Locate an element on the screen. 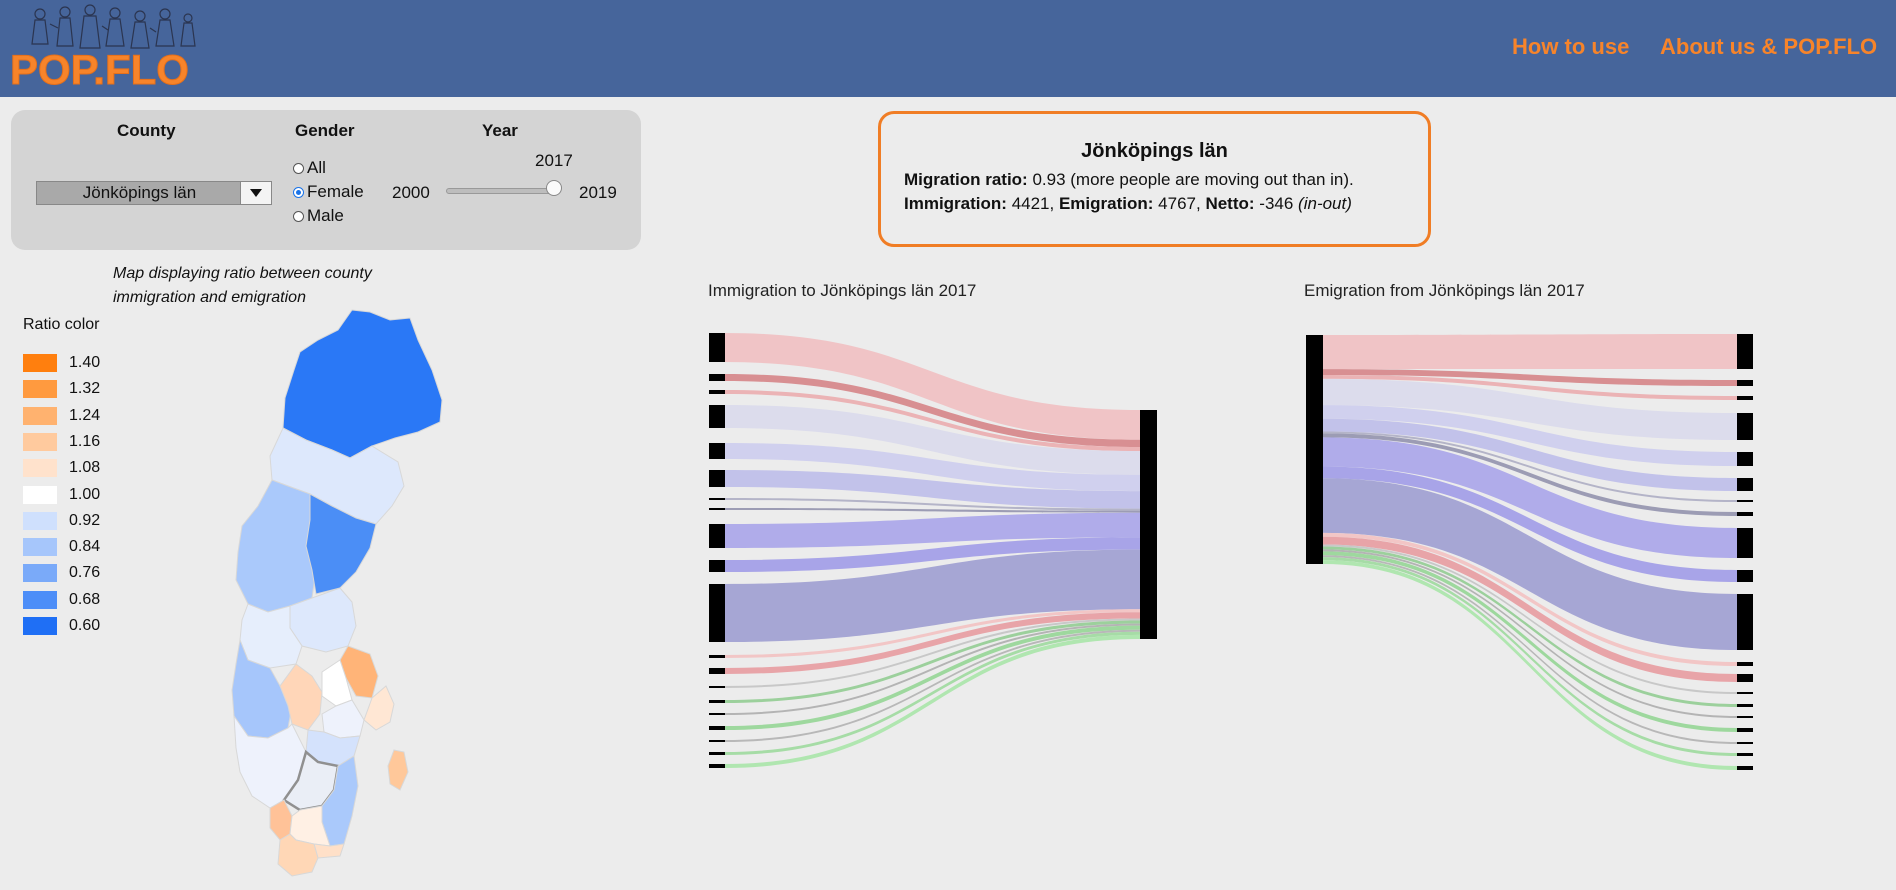 The width and height of the screenshot is (1896, 890). immigration-target-node is located at coordinates (1148, 524).